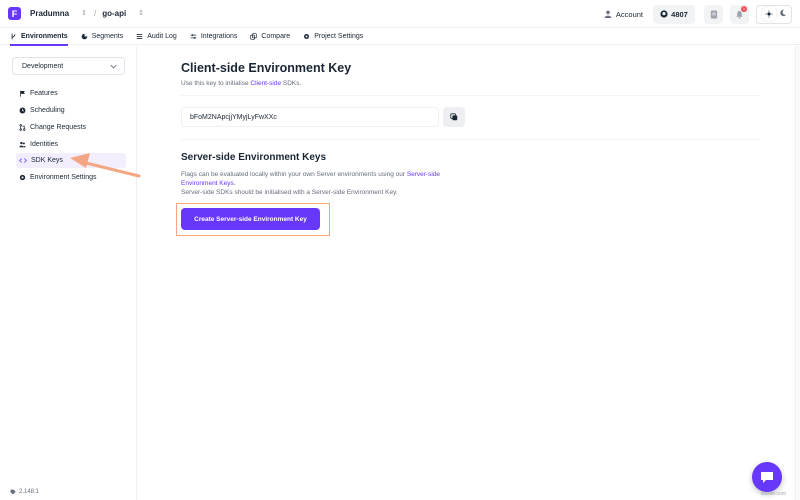 The image size is (800, 500). I want to click on people-icon, so click(22, 144).